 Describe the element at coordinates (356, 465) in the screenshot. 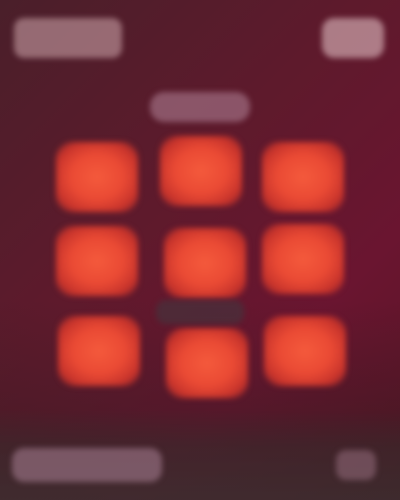

I see `action-button` at that location.